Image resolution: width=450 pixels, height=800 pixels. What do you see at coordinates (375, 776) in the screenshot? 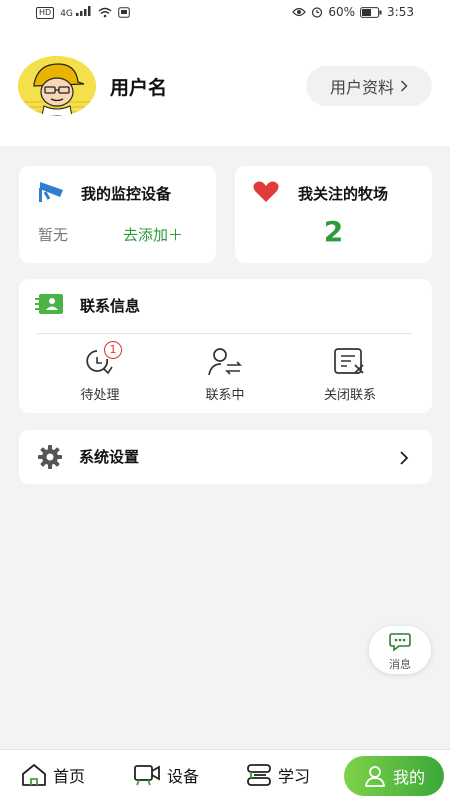
I see `user-icon` at bounding box center [375, 776].